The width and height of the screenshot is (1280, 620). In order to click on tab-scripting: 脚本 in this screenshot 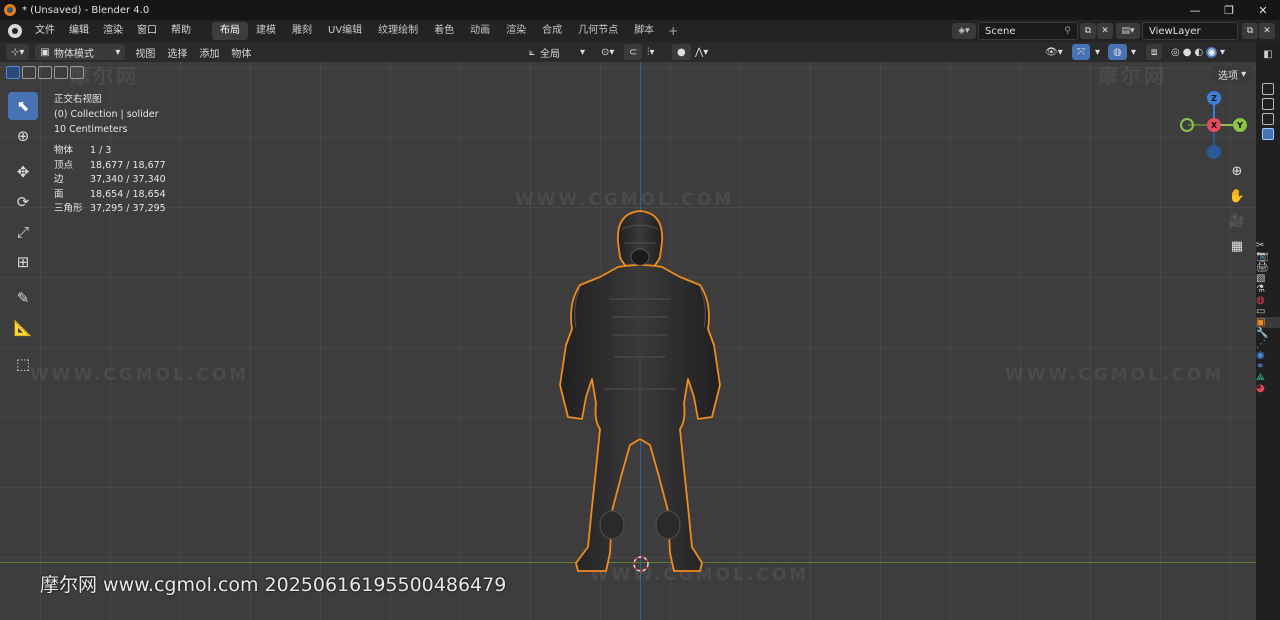, I will do `click(644, 31)`.